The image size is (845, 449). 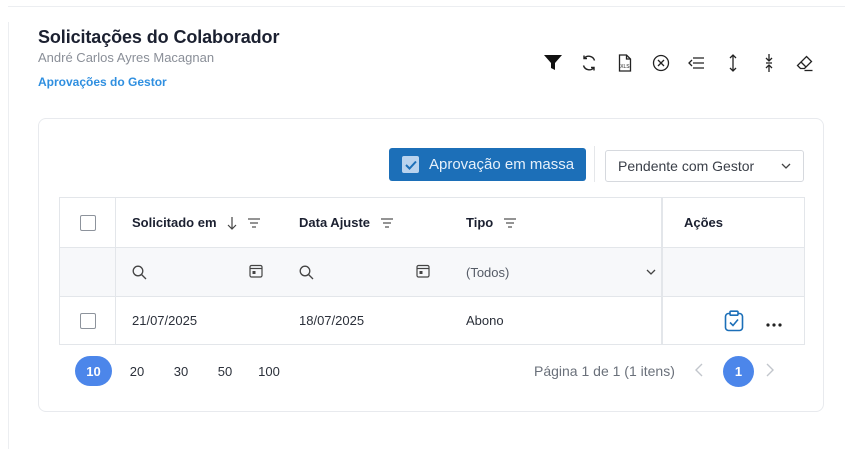 I want to click on table-filter-row: (Todos), so click(x=432, y=271).